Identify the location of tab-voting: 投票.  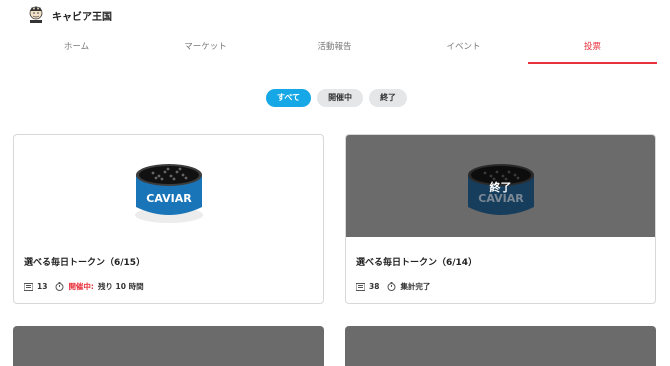
(592, 50).